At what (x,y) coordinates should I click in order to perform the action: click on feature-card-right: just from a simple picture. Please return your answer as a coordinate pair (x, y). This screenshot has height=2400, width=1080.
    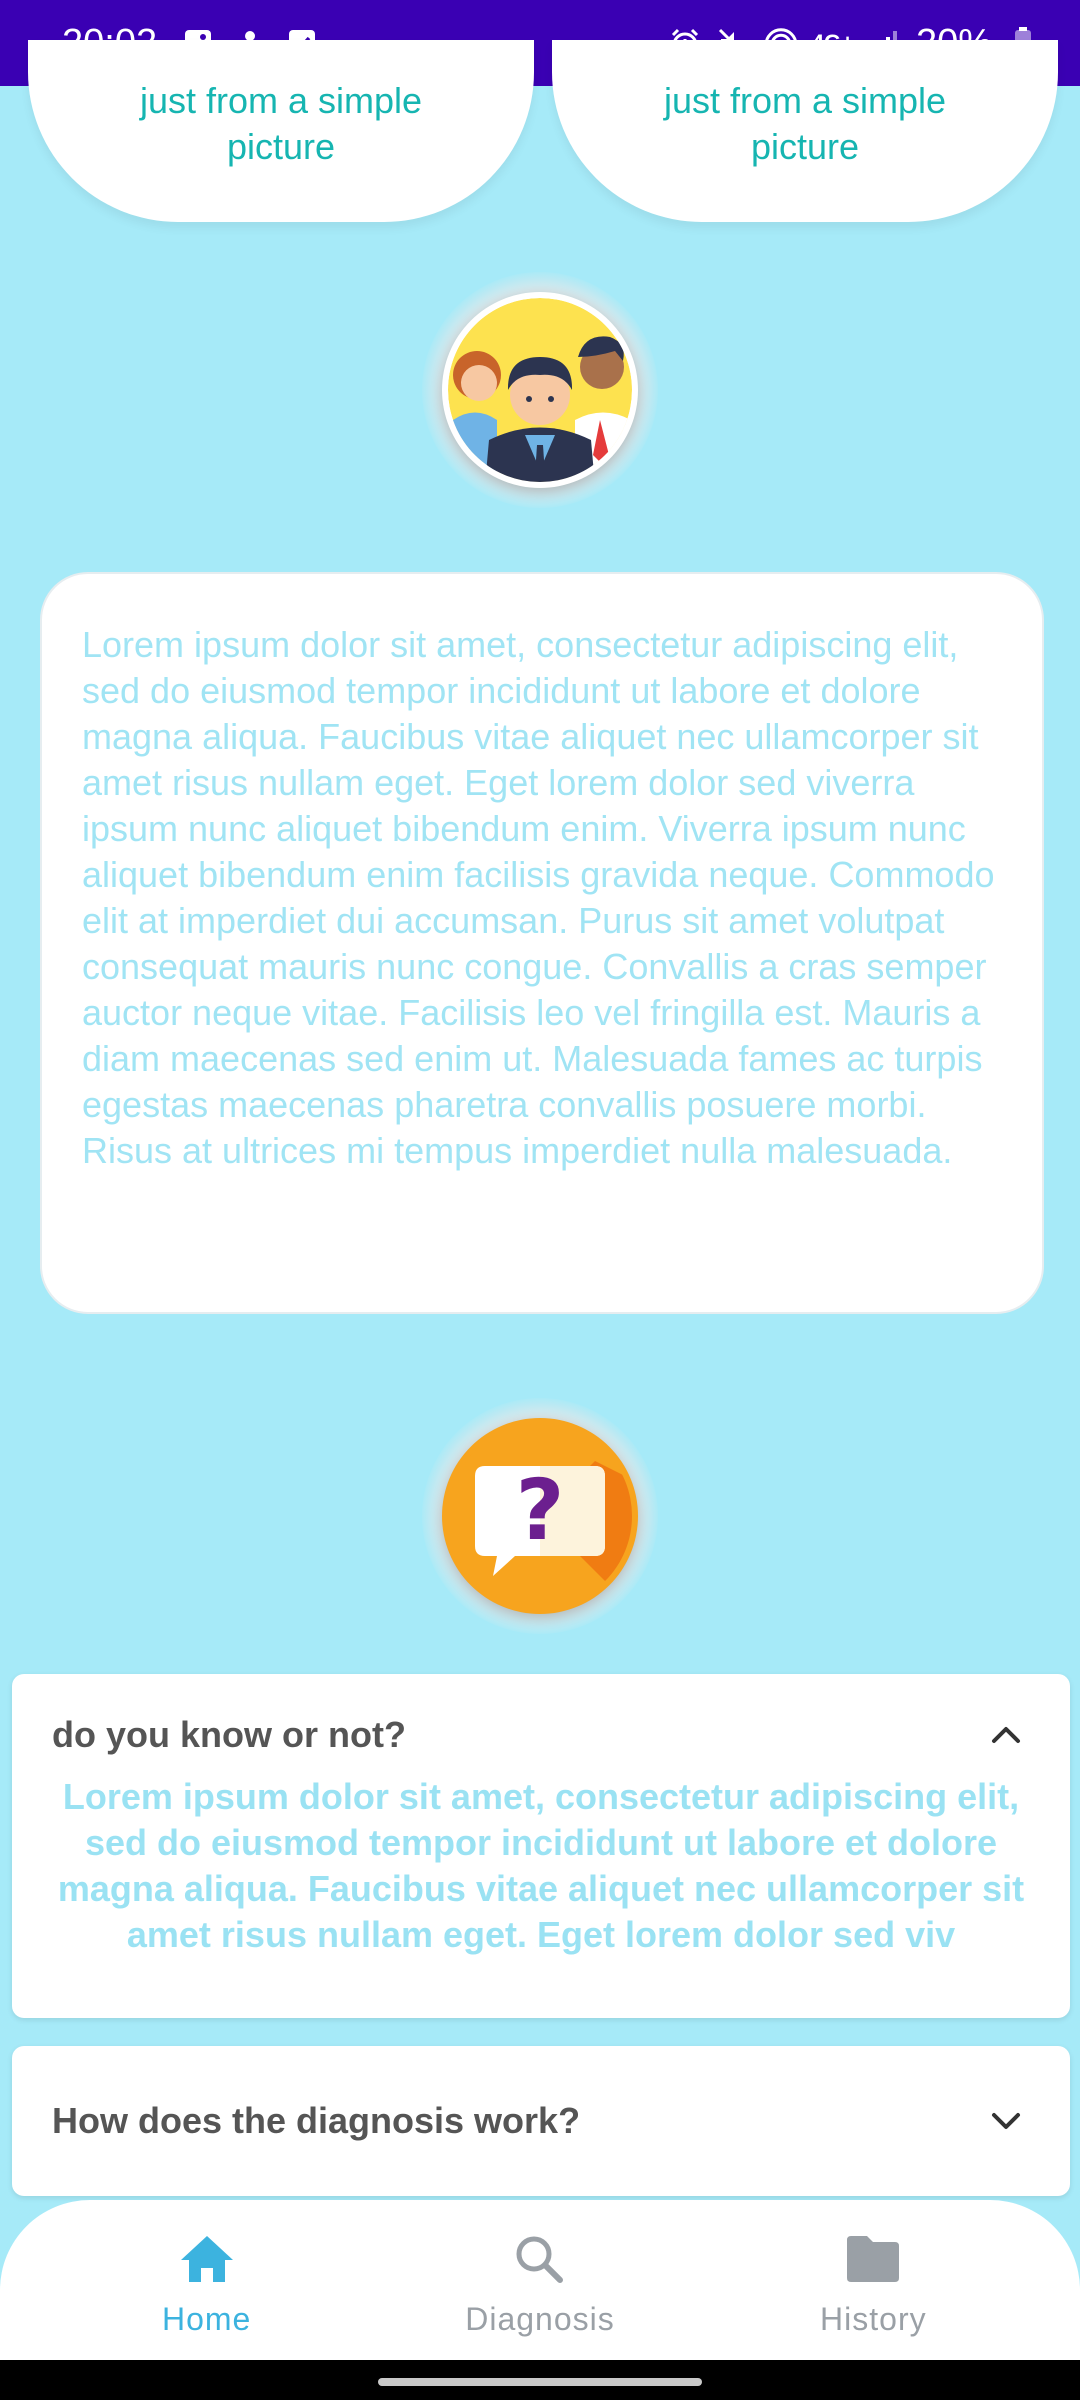
    Looking at the image, I should click on (805, 131).